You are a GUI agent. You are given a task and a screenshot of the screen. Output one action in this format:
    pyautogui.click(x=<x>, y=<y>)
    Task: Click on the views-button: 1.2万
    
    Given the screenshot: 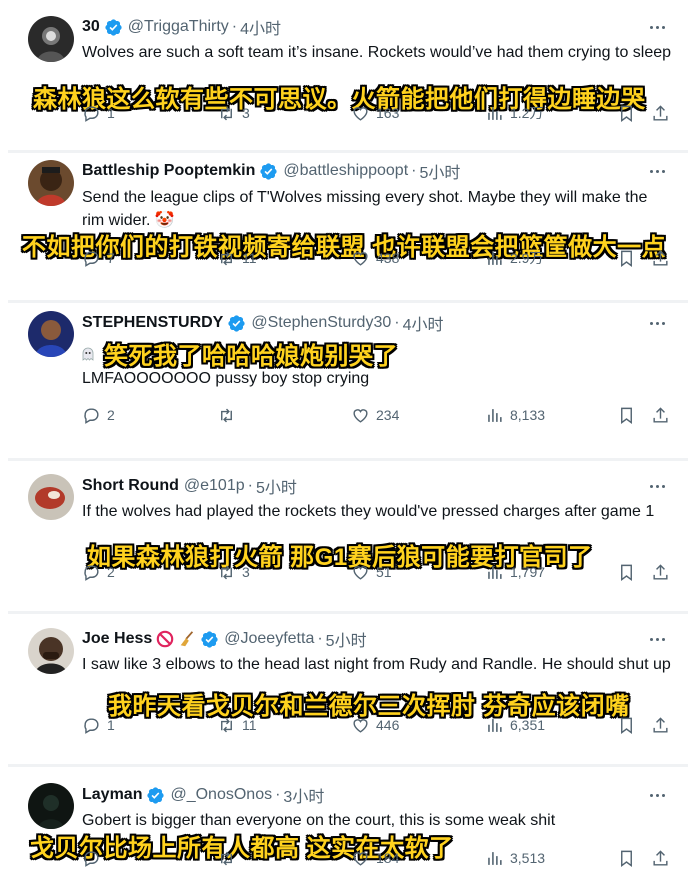 What is the action you would take?
    pyautogui.click(x=514, y=113)
    